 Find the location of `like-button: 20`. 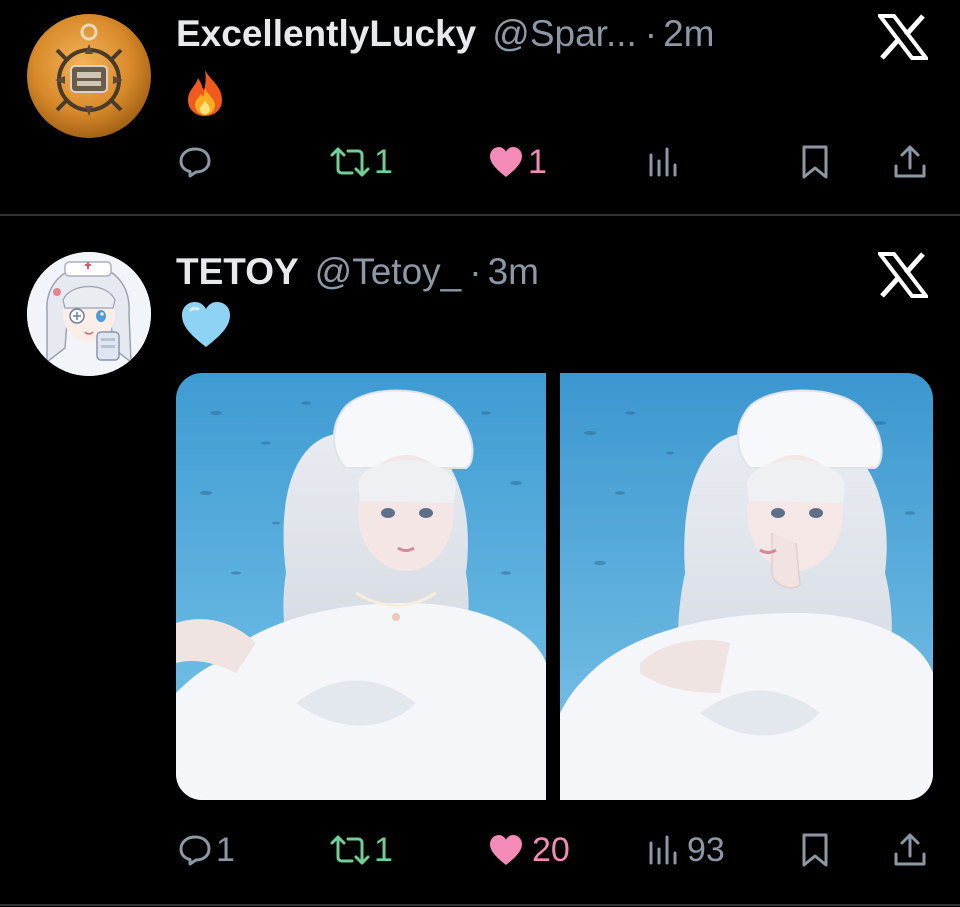

like-button: 20 is located at coordinates (529, 850).